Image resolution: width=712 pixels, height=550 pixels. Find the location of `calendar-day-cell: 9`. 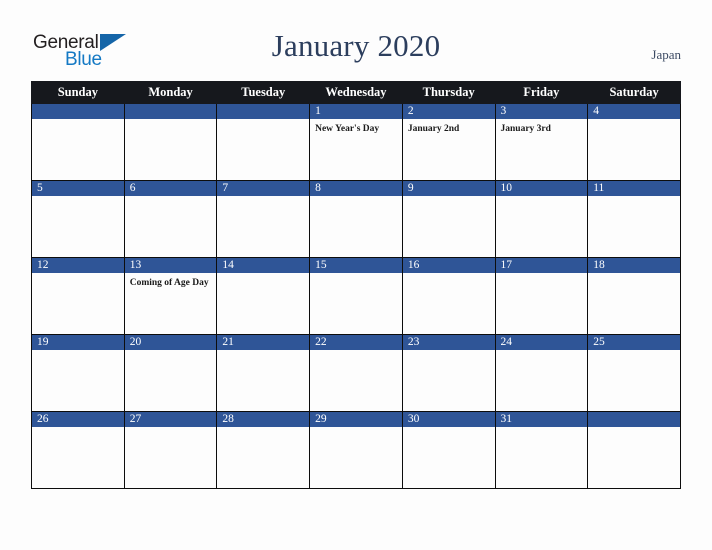

calendar-day-cell: 9 is located at coordinates (448, 219).